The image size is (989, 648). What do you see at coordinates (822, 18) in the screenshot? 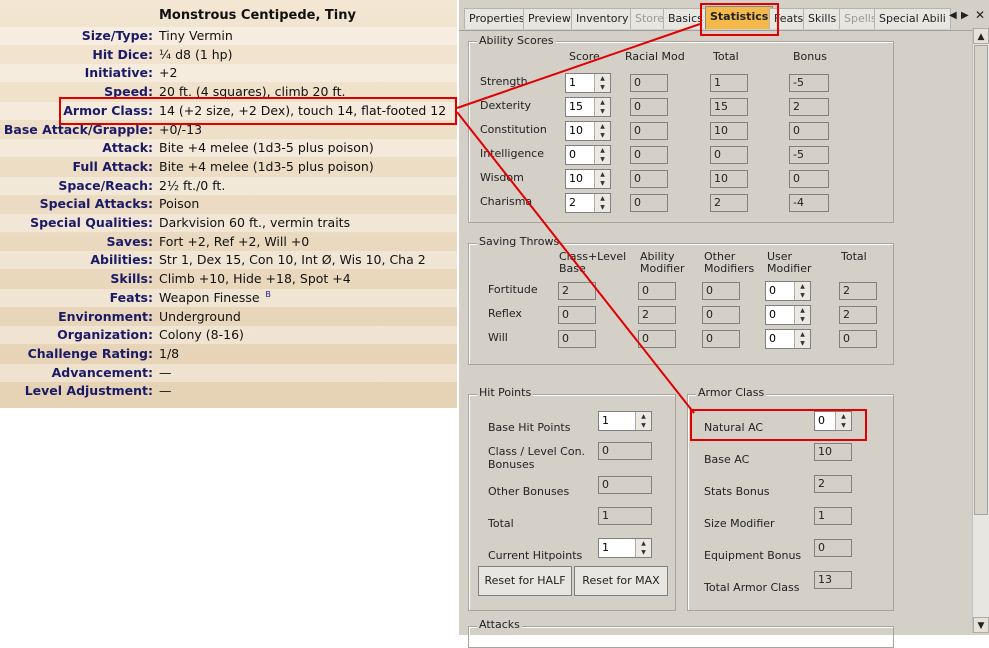
I see `tab-skills: Skills` at bounding box center [822, 18].